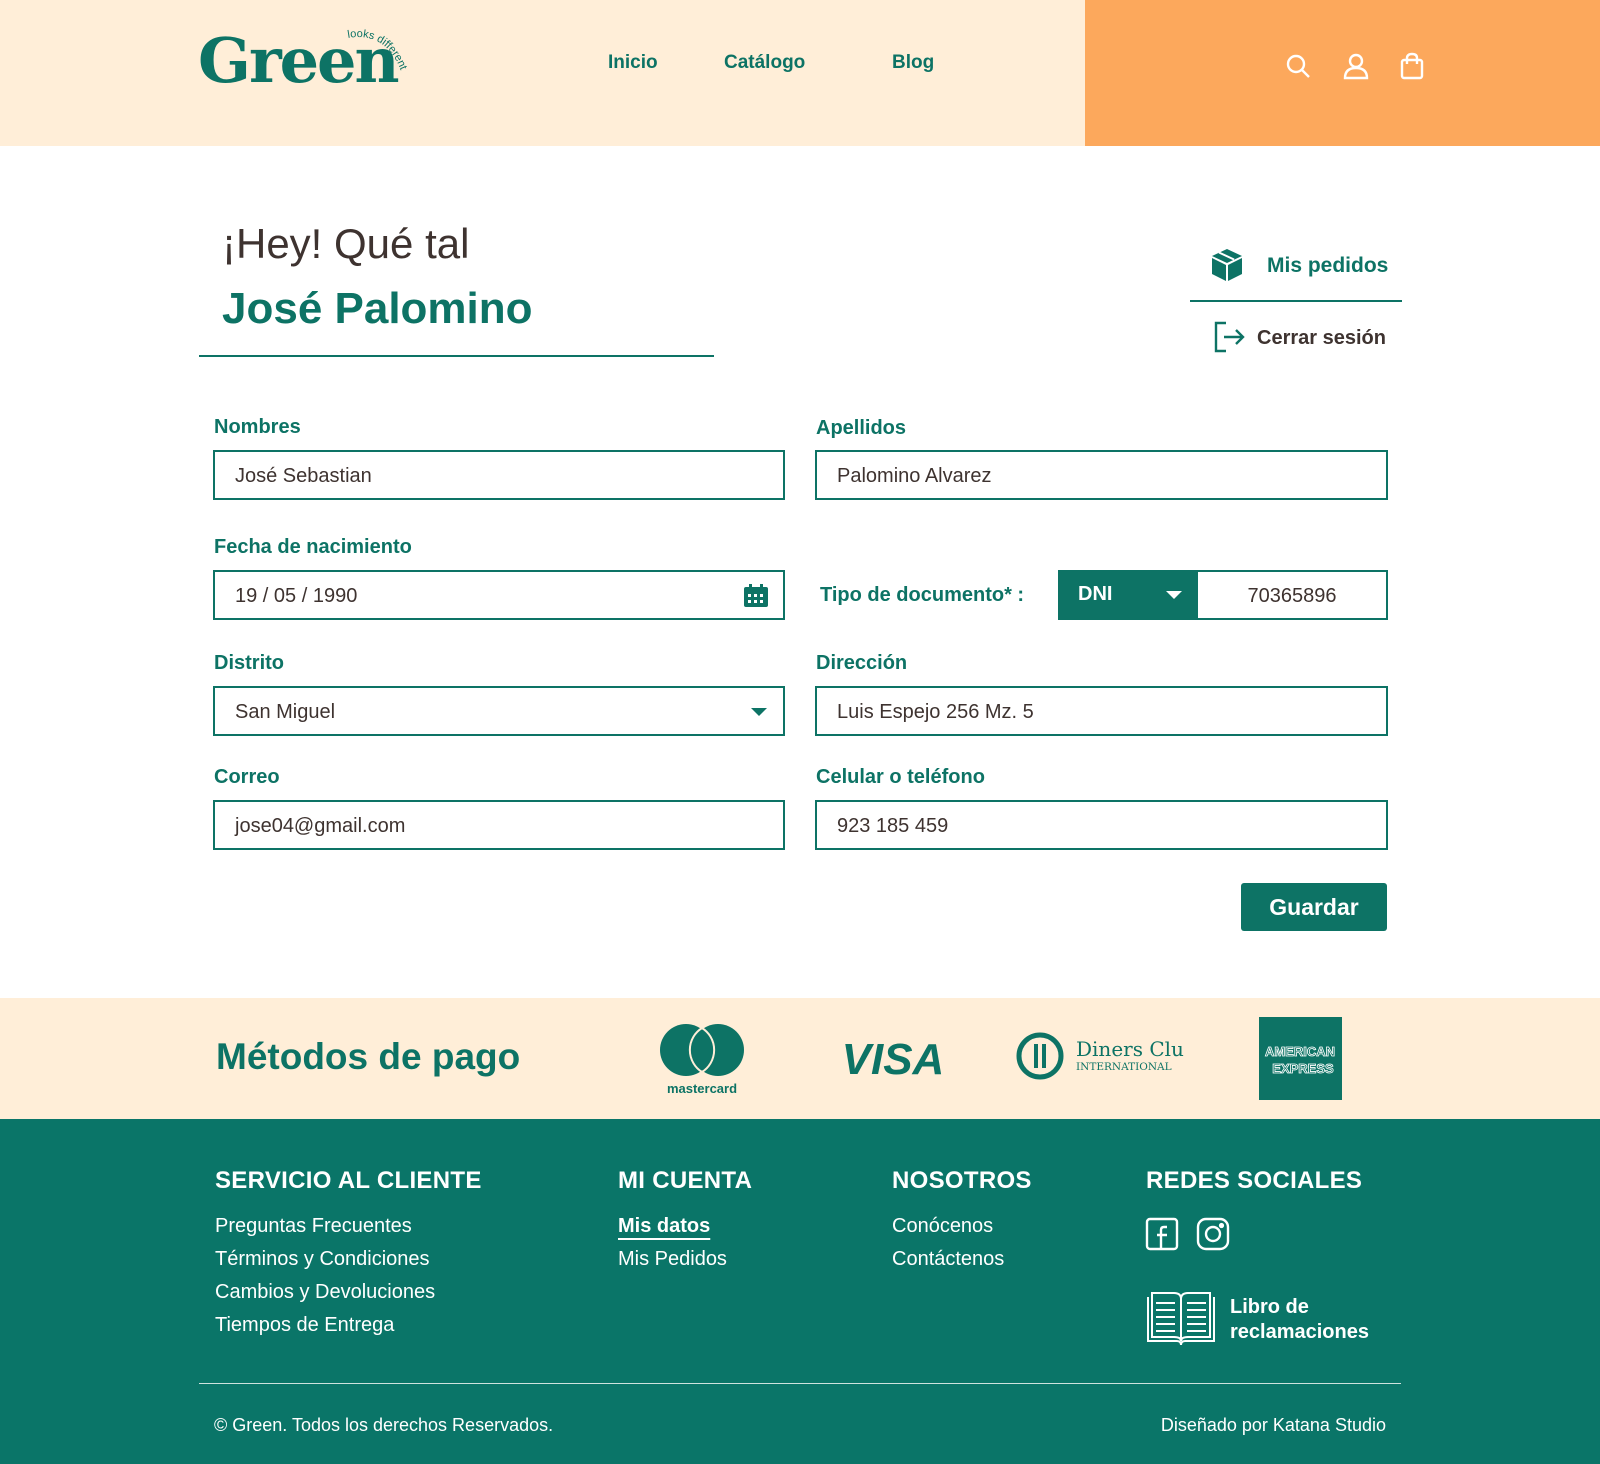 The image size is (1600, 1464). Describe the element at coordinates (368, 1056) in the screenshot. I see `payment-methods-title: Métodos de pago` at that location.